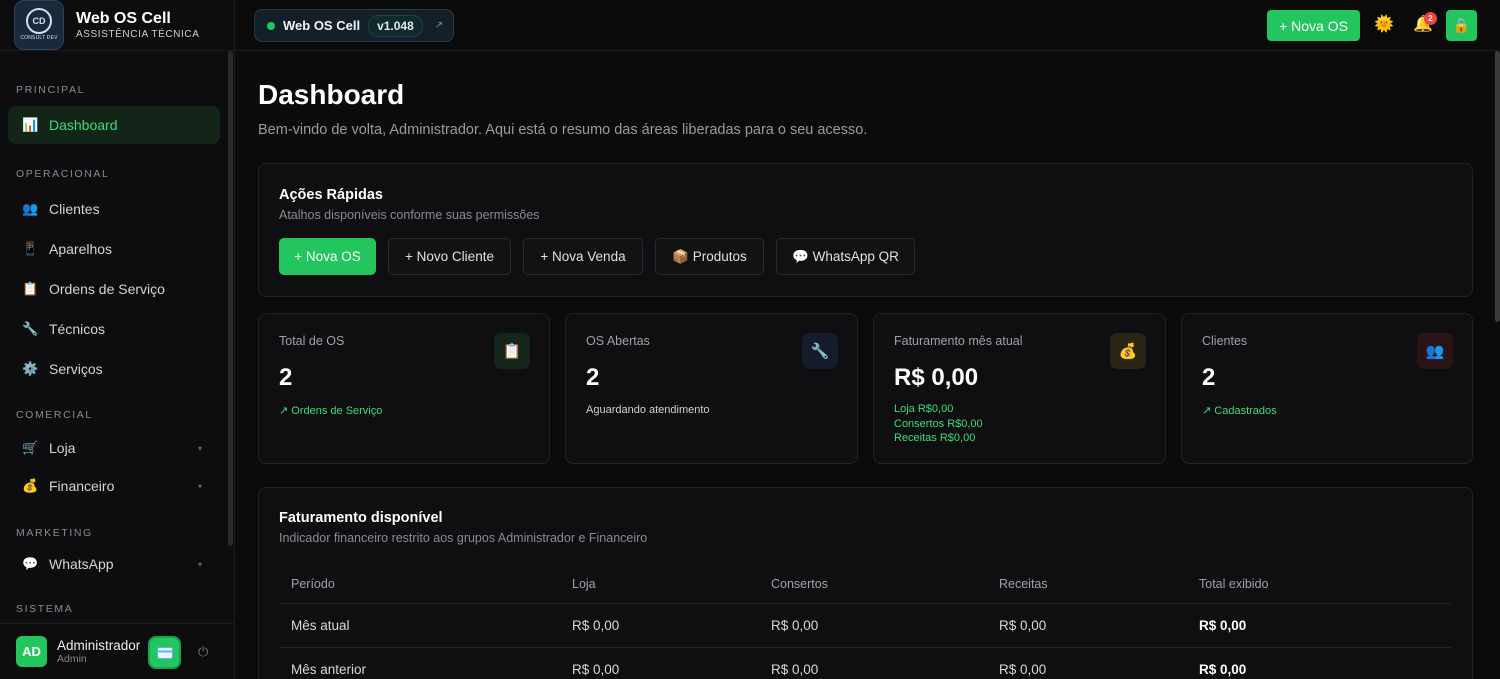  I want to click on billing-title: Faturamento disponível, so click(361, 518).